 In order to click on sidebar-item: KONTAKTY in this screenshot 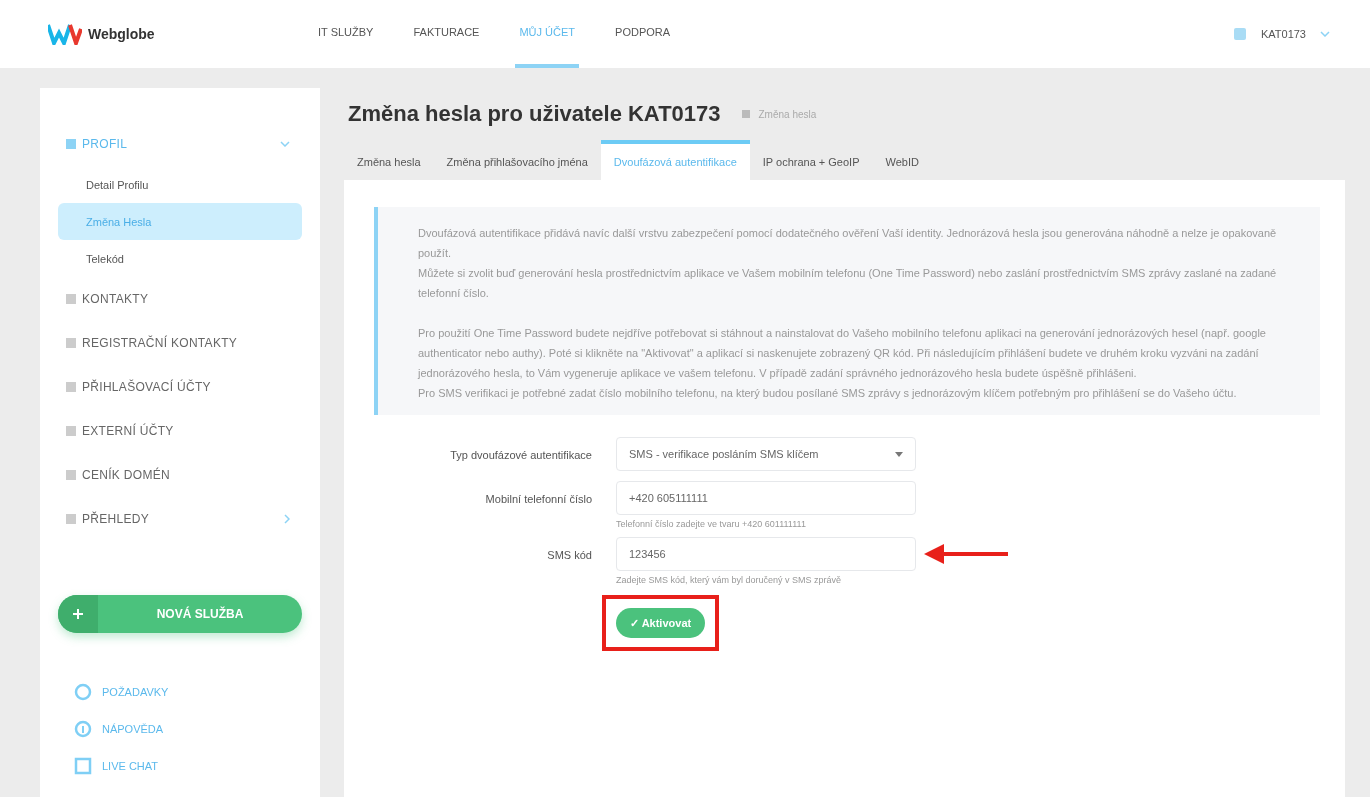, I will do `click(180, 299)`.